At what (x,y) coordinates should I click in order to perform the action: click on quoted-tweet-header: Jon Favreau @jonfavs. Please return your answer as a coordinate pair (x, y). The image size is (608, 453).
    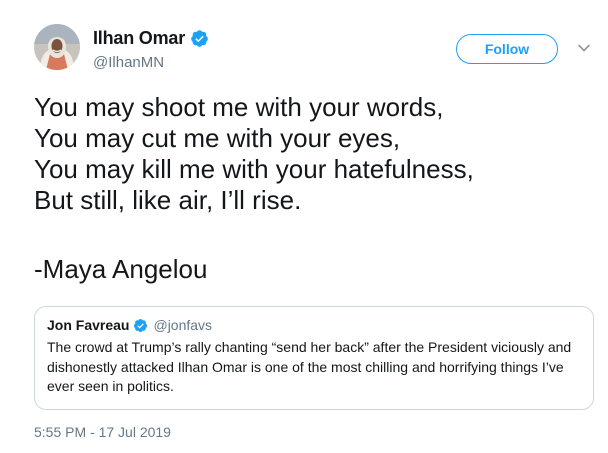
    Looking at the image, I should click on (129, 325).